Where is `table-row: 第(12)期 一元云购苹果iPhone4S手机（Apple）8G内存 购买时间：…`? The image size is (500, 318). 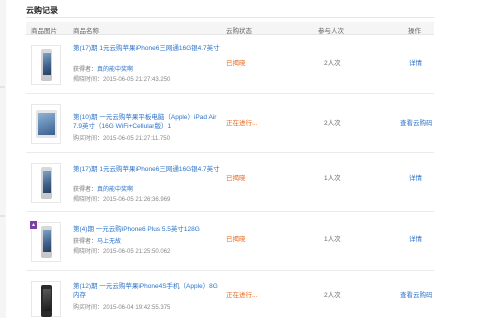
table-row: 第(12)期 一元云购苹果iPhone4S手机（Apple）8G内存 购买时间：… is located at coordinates (230, 295).